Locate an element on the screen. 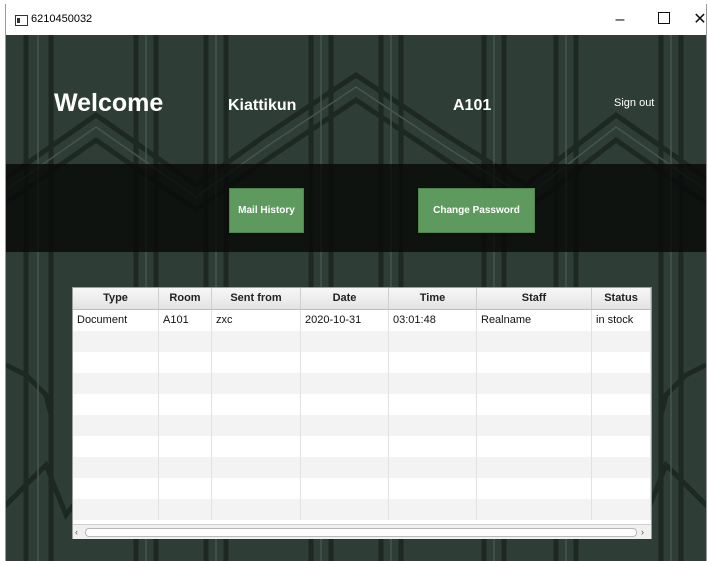 This screenshot has width=708, height=561. cell-date: 2020-10-31 is located at coordinates (345, 320).